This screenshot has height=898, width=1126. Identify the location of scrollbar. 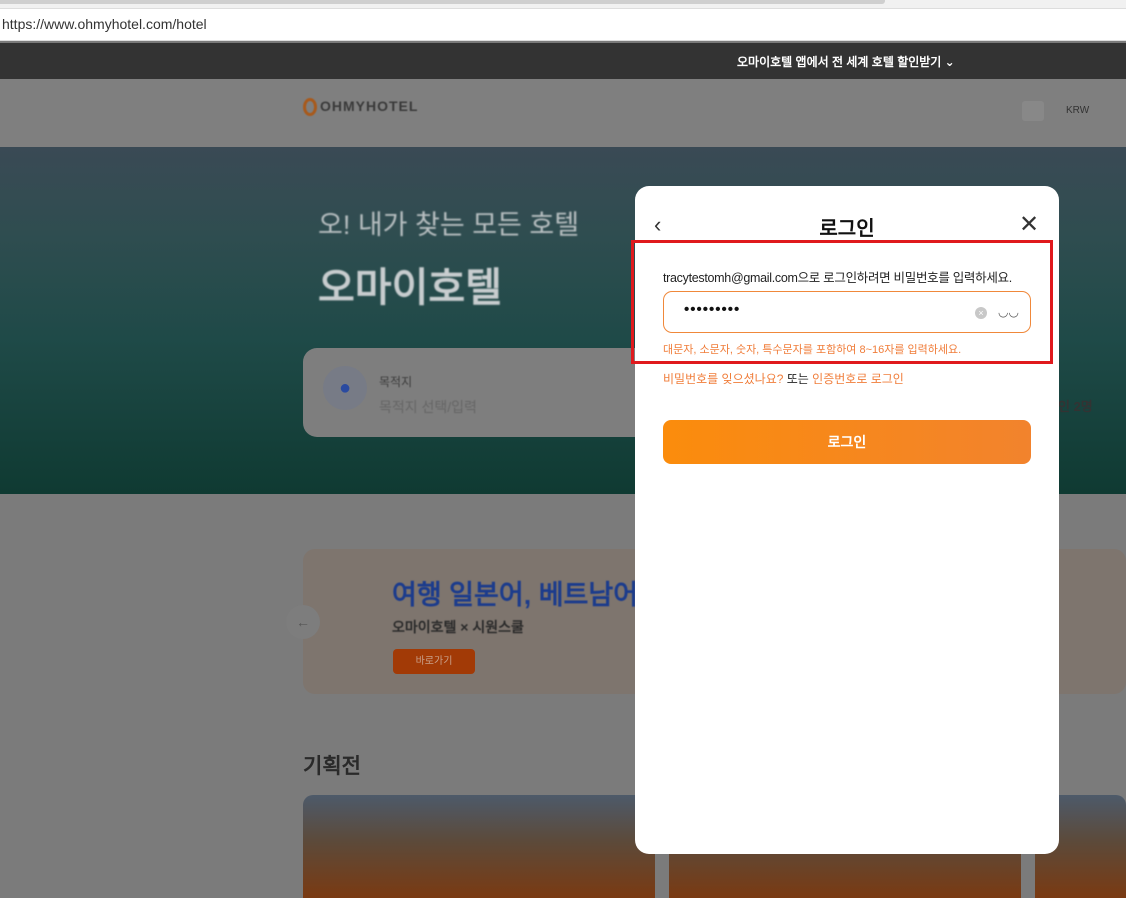
(442, 2).